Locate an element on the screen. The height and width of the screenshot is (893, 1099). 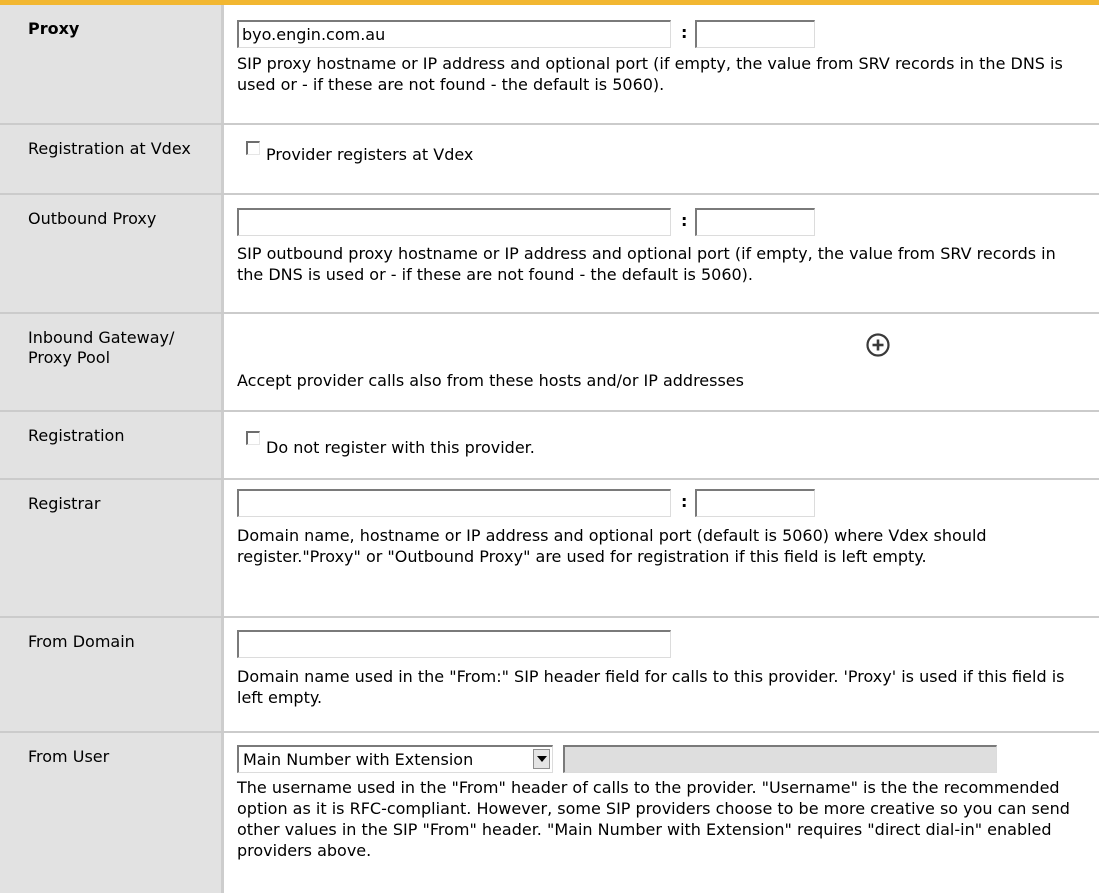
outbound-proxy-label: Outbound Proxy is located at coordinates (112, 253).